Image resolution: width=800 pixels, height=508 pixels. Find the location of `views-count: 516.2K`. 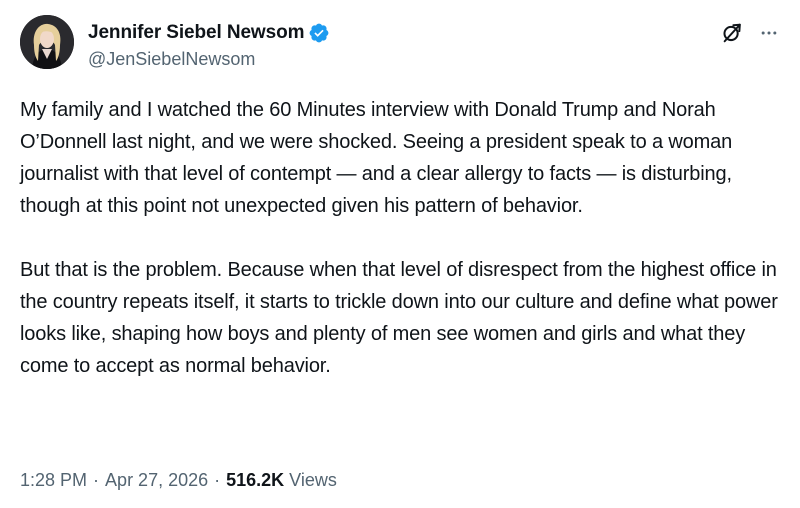

views-count: 516.2K is located at coordinates (255, 480).